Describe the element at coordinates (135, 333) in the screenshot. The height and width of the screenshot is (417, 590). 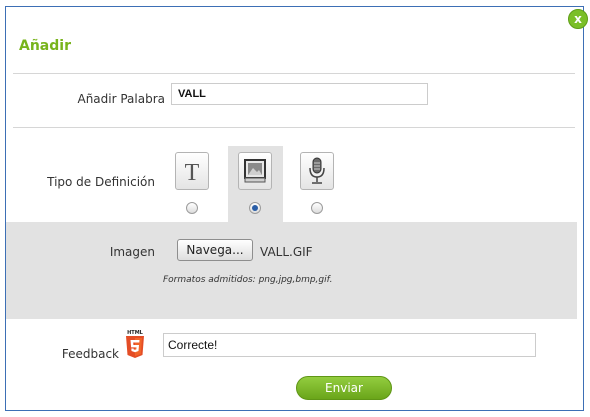
I see `svg-text: HTML` at that location.